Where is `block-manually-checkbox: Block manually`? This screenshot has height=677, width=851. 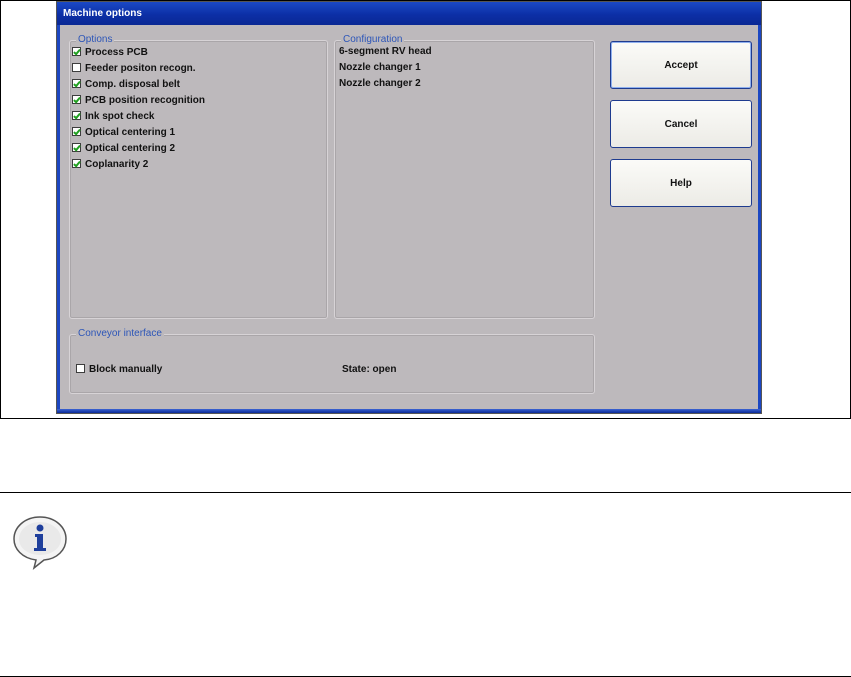 block-manually-checkbox: Block manually is located at coordinates (119, 370).